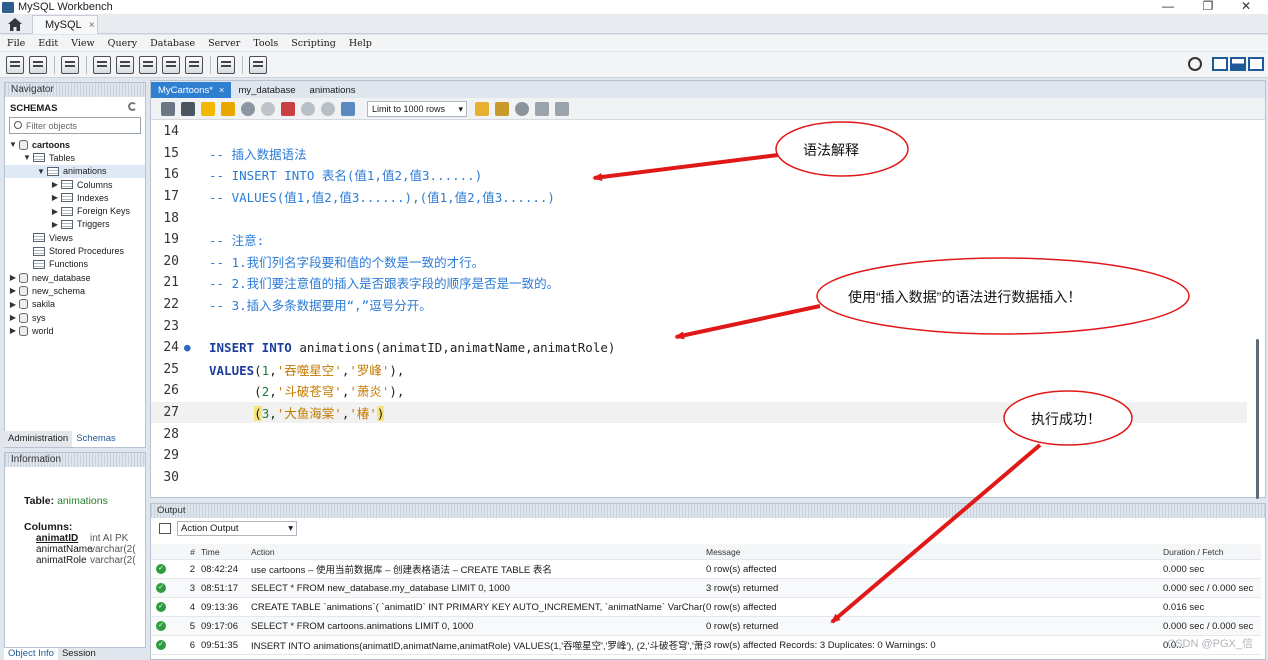 This screenshot has height=660, width=1268. Describe the element at coordinates (75, 210) in the screenshot. I see `tree-item: ▶ Foreign Keys` at that location.